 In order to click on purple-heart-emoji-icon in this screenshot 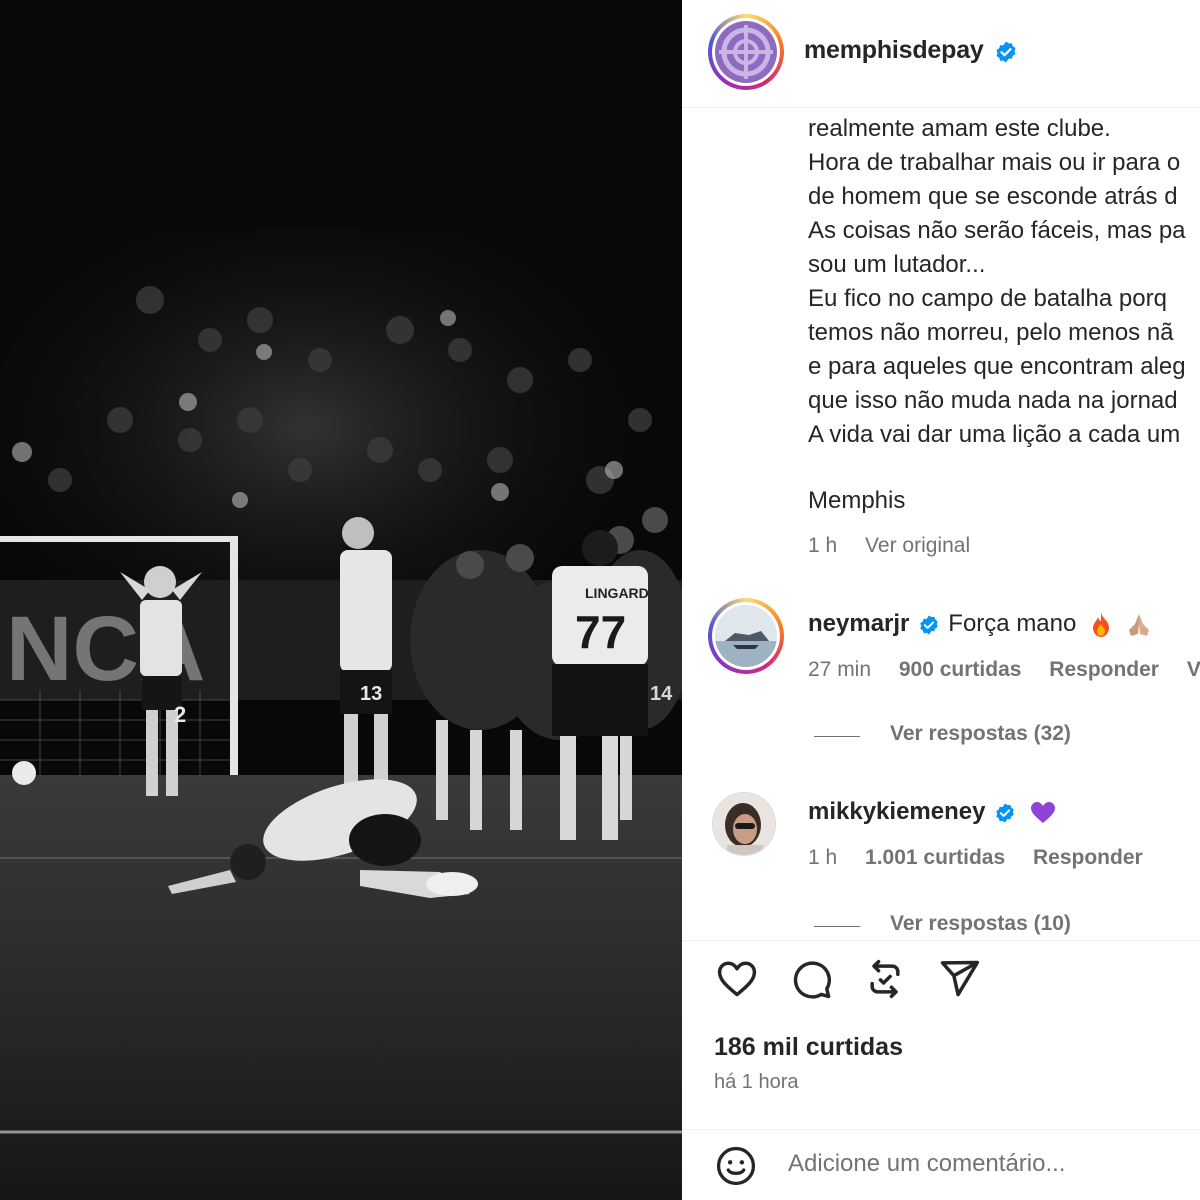, I will do `click(1043, 812)`.